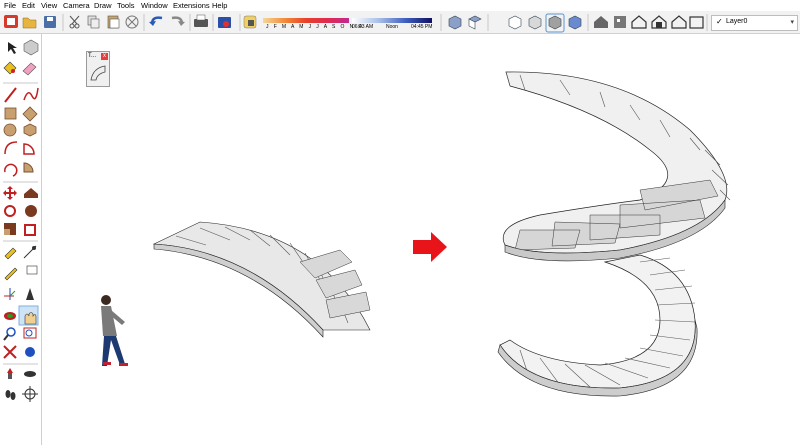 The height and width of the screenshot is (445, 800). I want to click on follow-me-tool, so click(31, 211).